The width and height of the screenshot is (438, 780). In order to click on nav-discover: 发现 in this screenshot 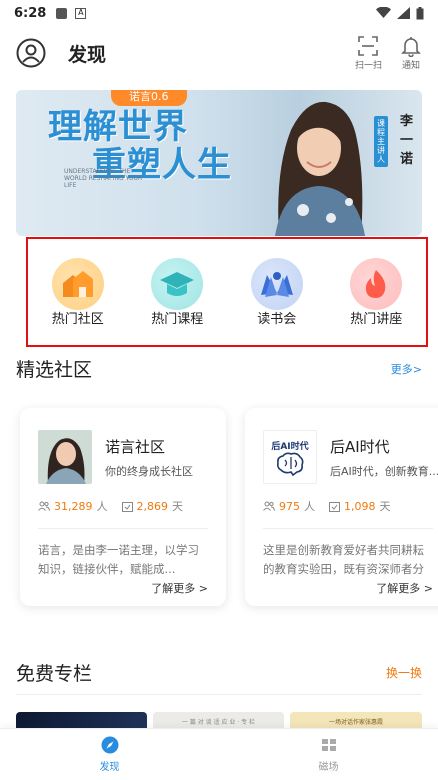, I will do `click(109, 754)`.